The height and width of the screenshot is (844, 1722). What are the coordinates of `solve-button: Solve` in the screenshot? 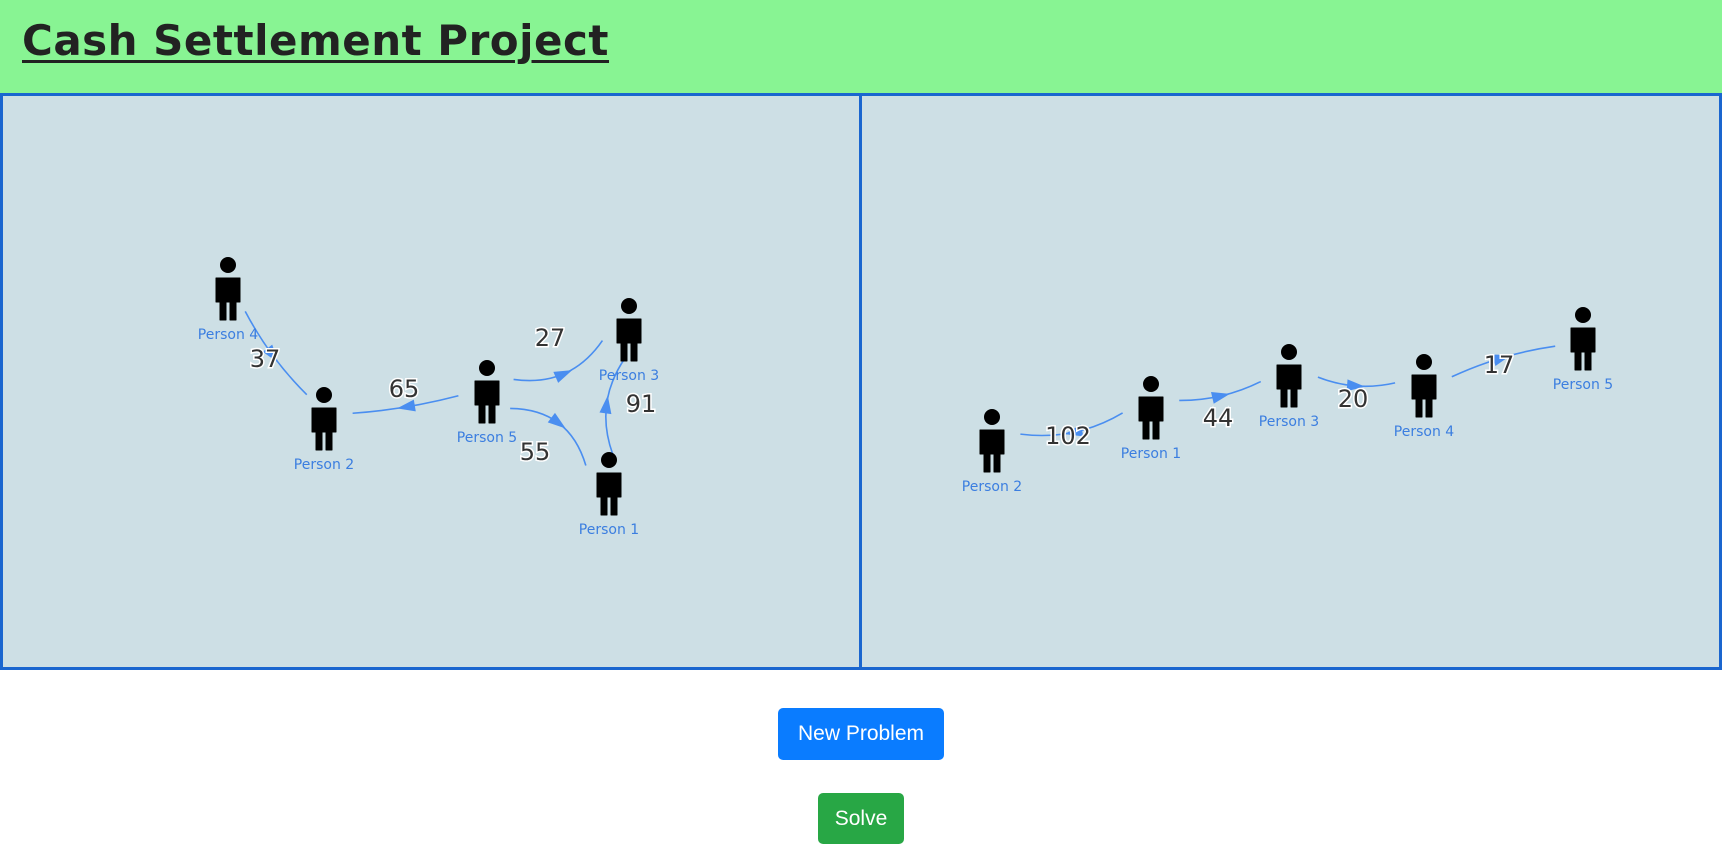 It's located at (861, 818).